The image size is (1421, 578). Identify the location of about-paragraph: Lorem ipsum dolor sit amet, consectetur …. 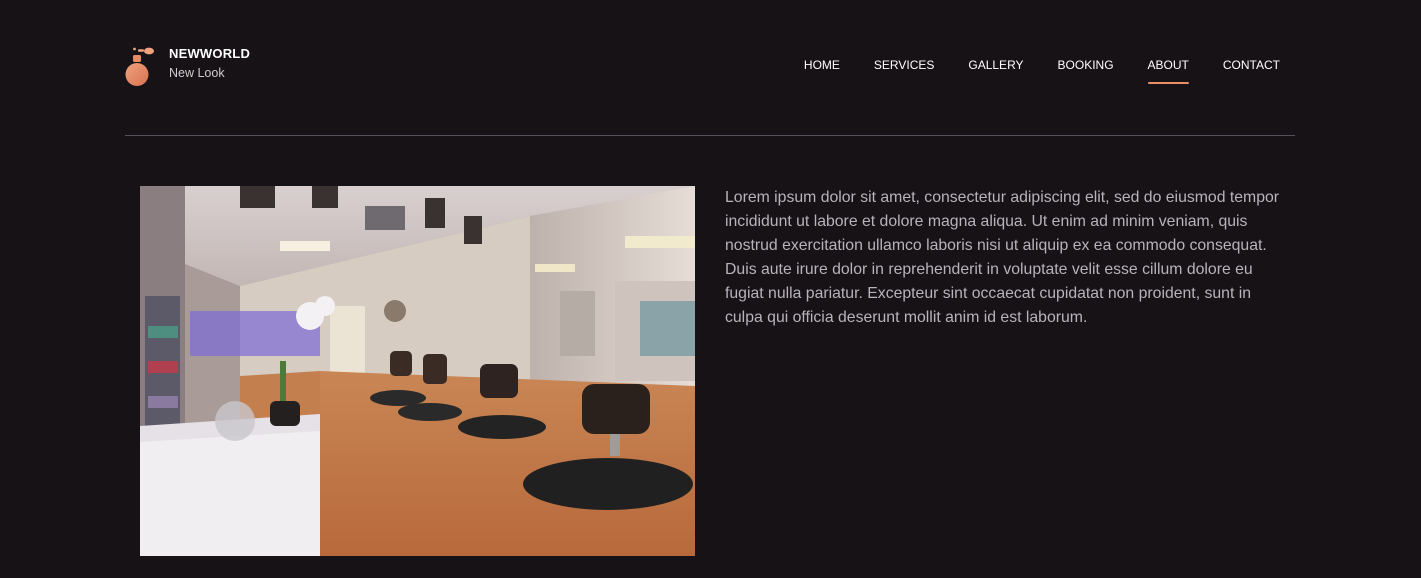
(1002, 257).